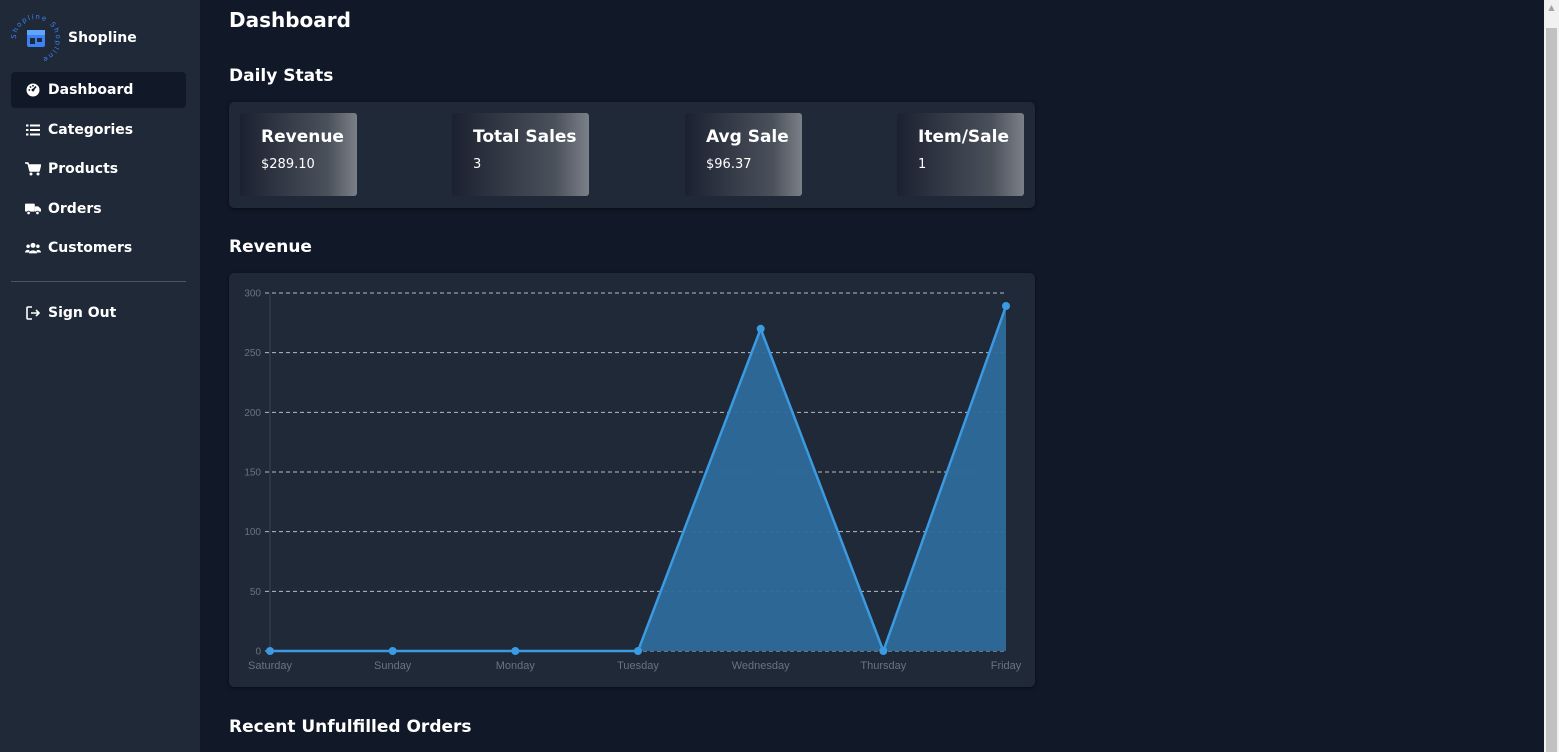 The width and height of the screenshot is (1559, 752). Describe the element at coordinates (1551, 7) in the screenshot. I see `scroll-up-icon: ▲` at that location.